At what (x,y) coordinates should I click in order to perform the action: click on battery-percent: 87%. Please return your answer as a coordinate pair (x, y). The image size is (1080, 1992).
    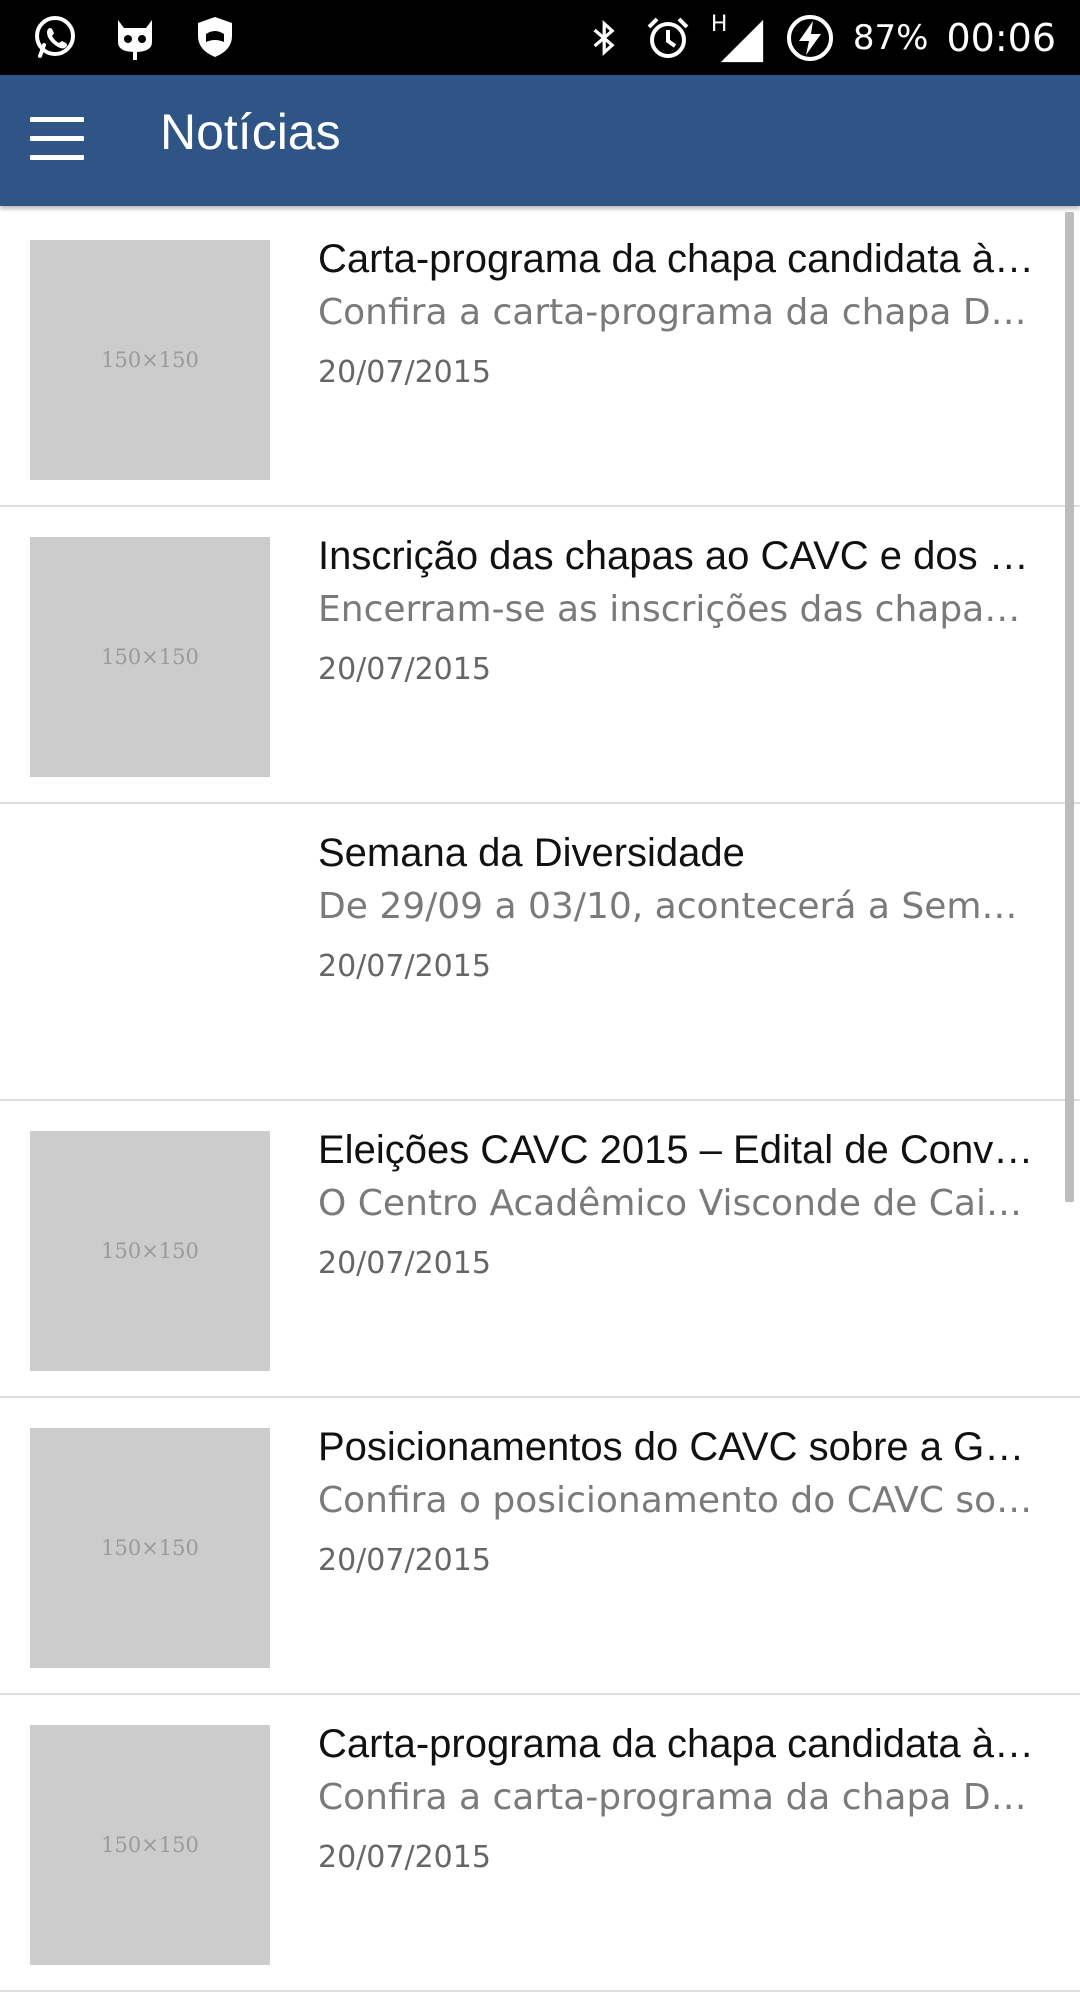
    Looking at the image, I should click on (890, 37).